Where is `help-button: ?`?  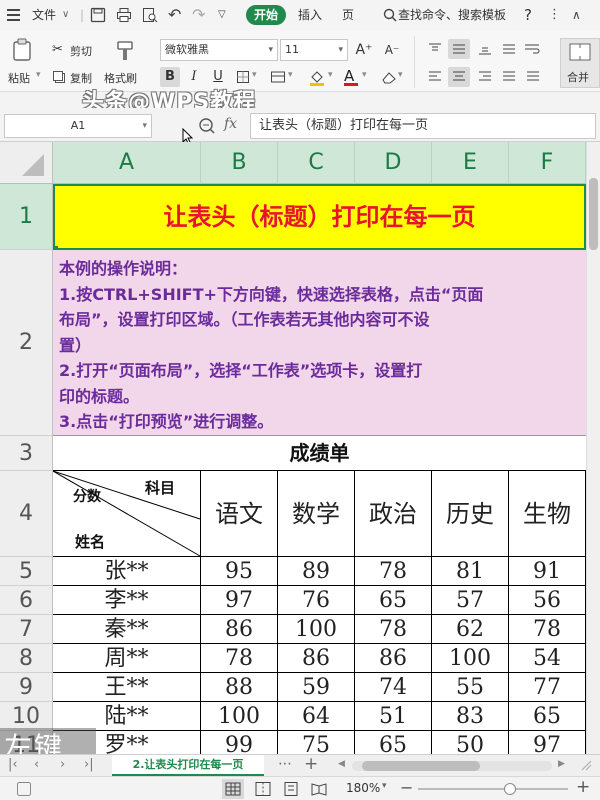 help-button: ? is located at coordinates (528, 15).